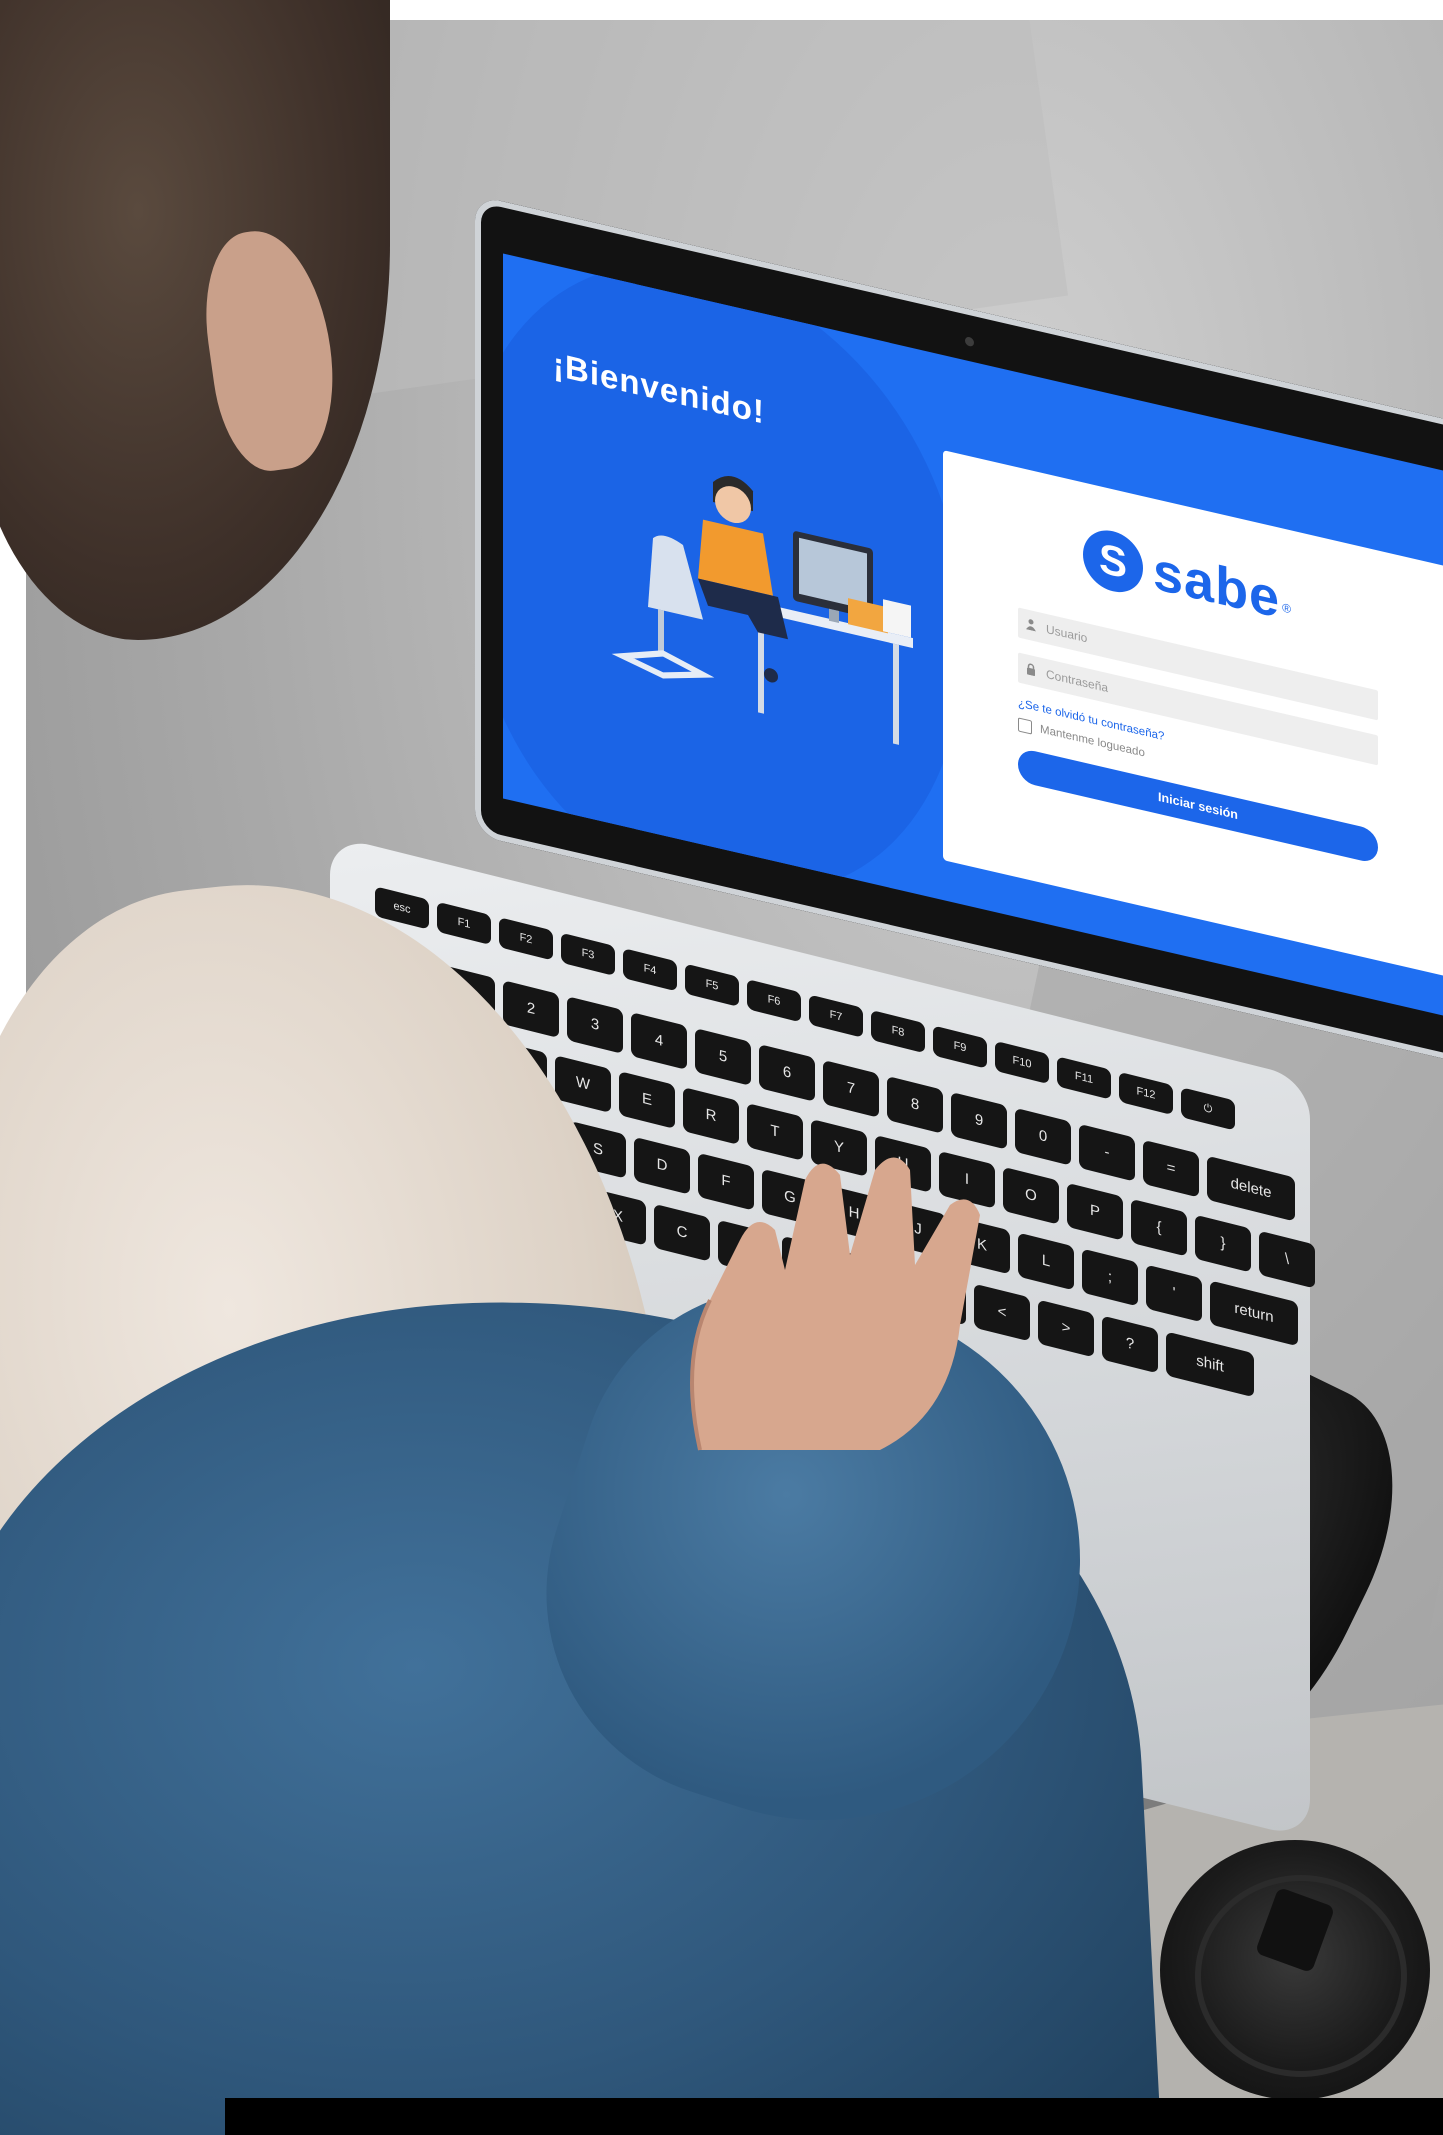 The width and height of the screenshot is (1443, 2135). I want to click on keyboard-key: F3, so click(588, 954).